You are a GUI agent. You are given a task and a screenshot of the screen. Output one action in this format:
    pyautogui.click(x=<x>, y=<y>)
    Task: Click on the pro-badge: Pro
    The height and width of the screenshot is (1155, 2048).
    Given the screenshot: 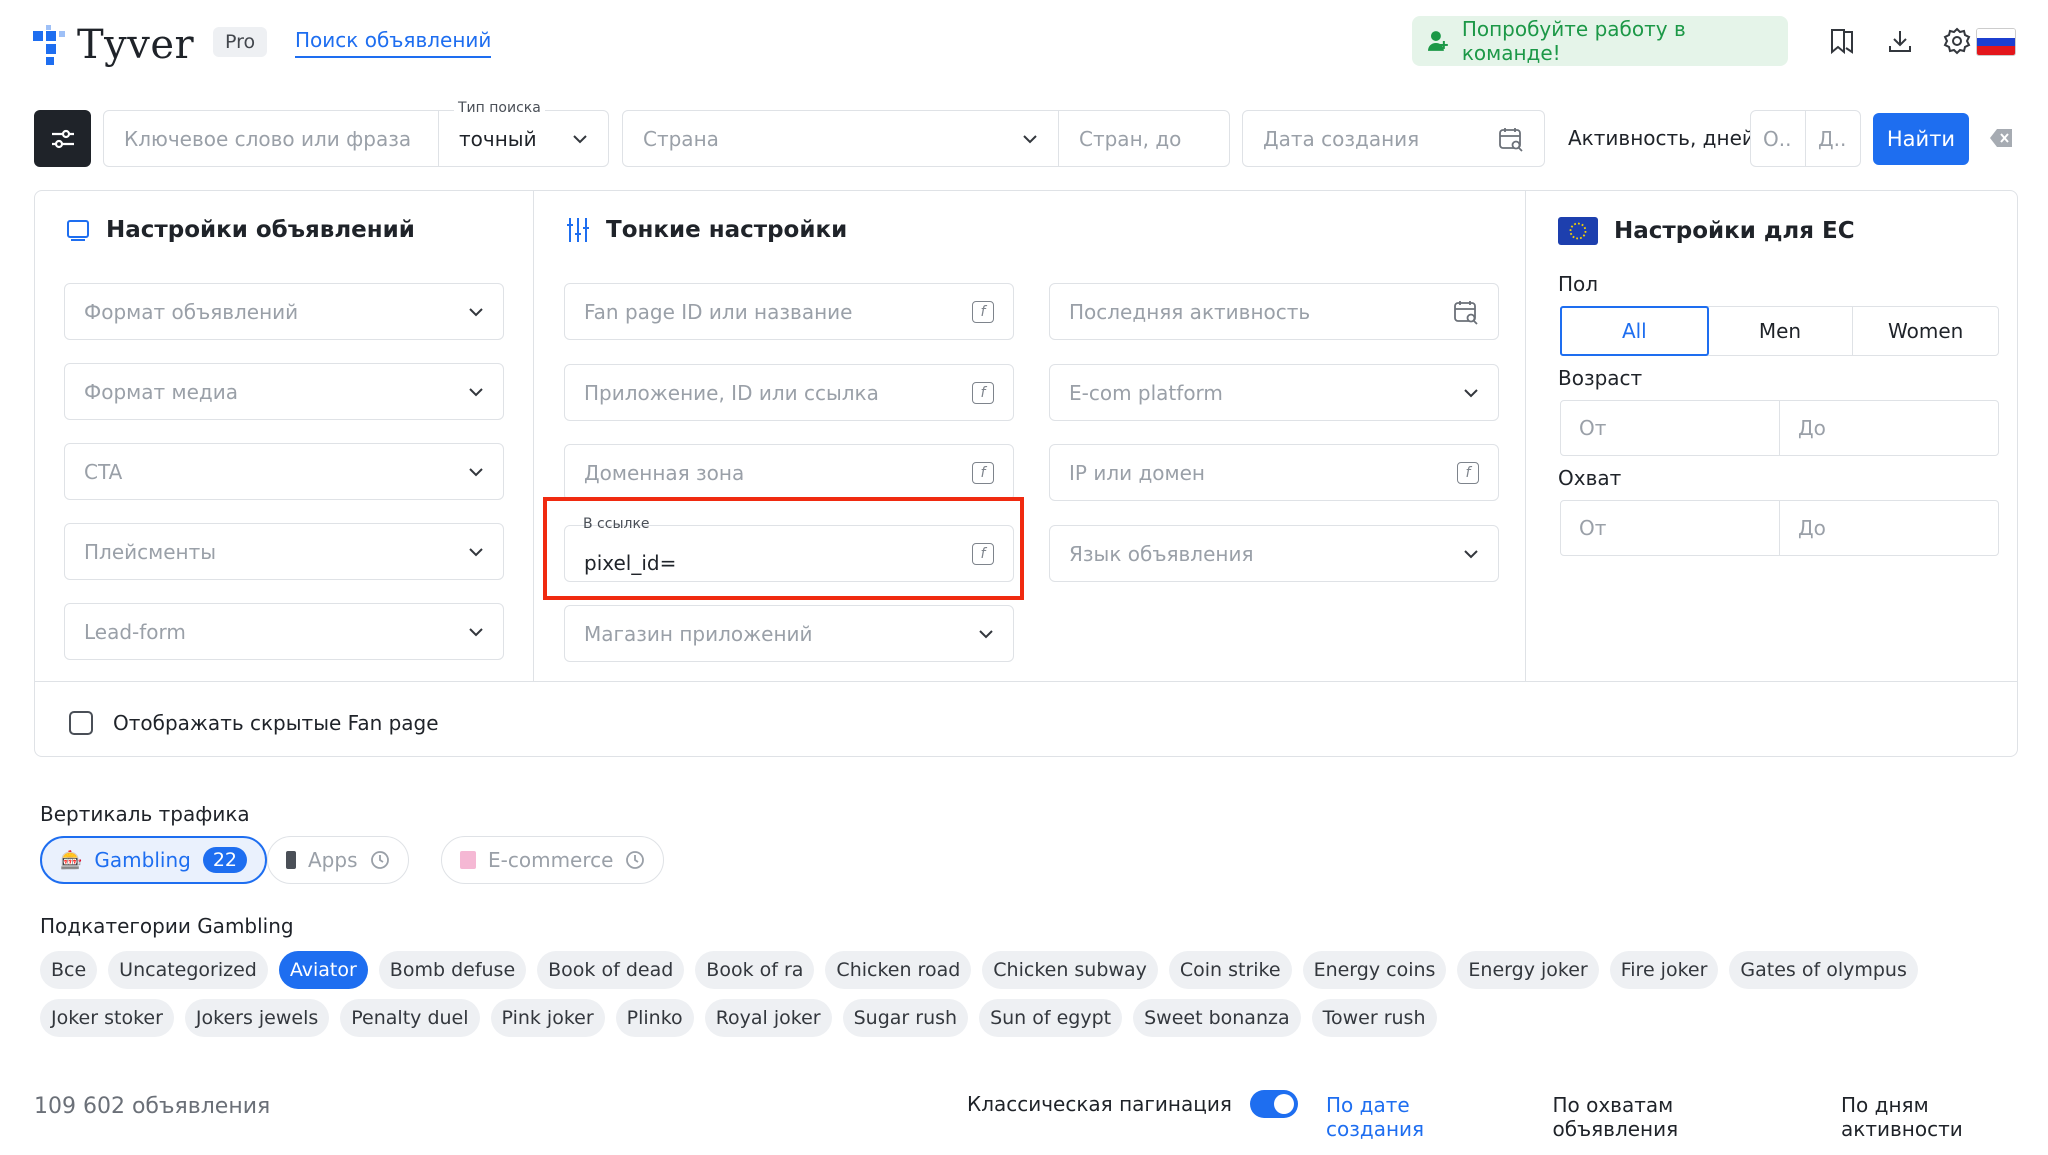 What is the action you would take?
    pyautogui.click(x=240, y=42)
    